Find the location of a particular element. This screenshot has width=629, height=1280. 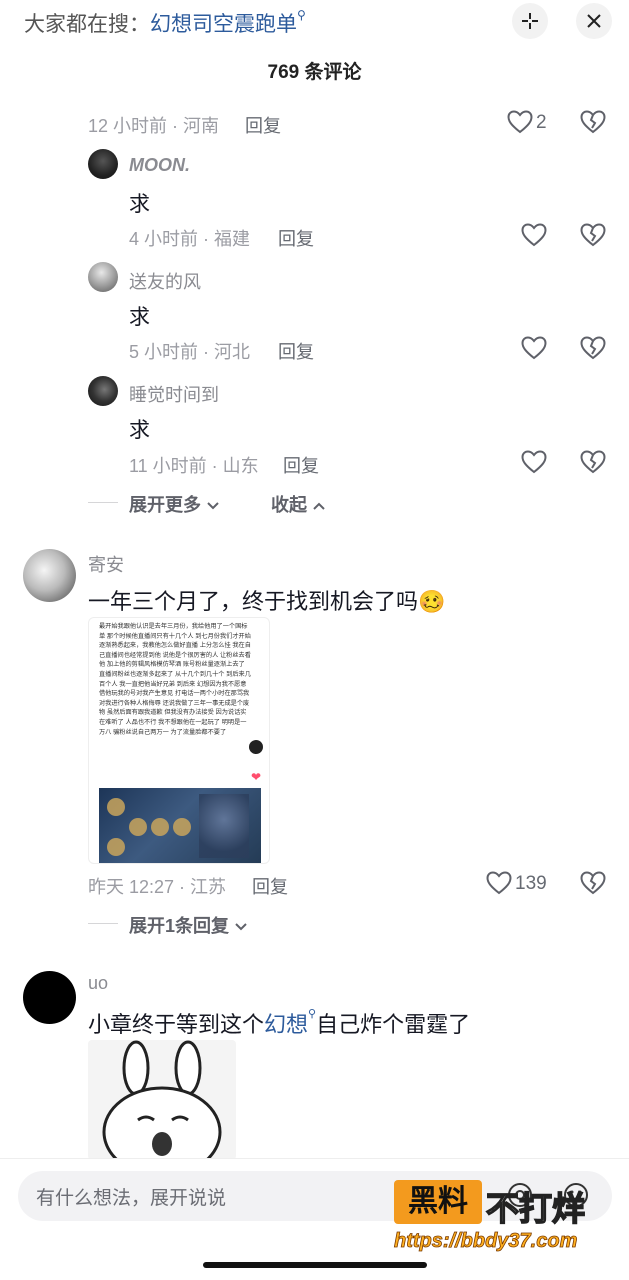

reply-username: MOON. is located at coordinates (159, 165).